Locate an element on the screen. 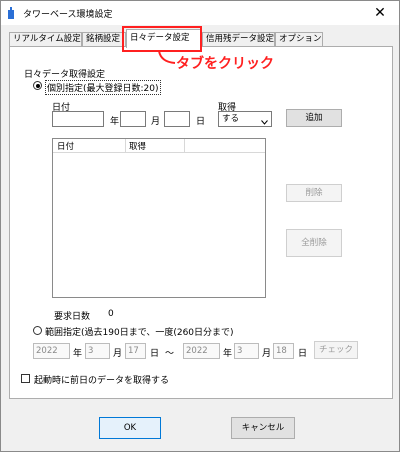 The image size is (400, 452). title-bar: タワーベース環境設定 ✕ is located at coordinates (200, 13).